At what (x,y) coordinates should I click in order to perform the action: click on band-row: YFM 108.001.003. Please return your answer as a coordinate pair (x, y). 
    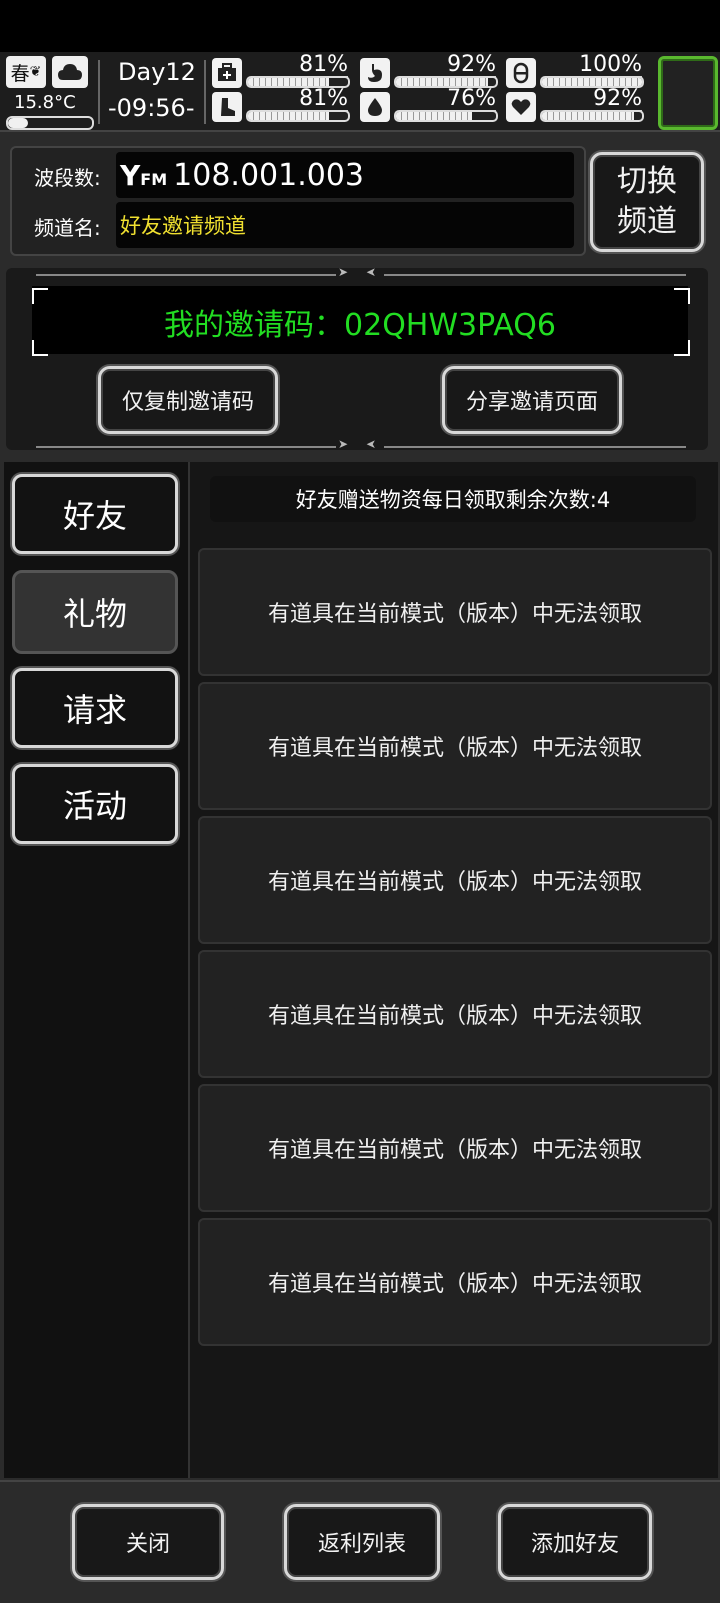
    Looking at the image, I should click on (345, 175).